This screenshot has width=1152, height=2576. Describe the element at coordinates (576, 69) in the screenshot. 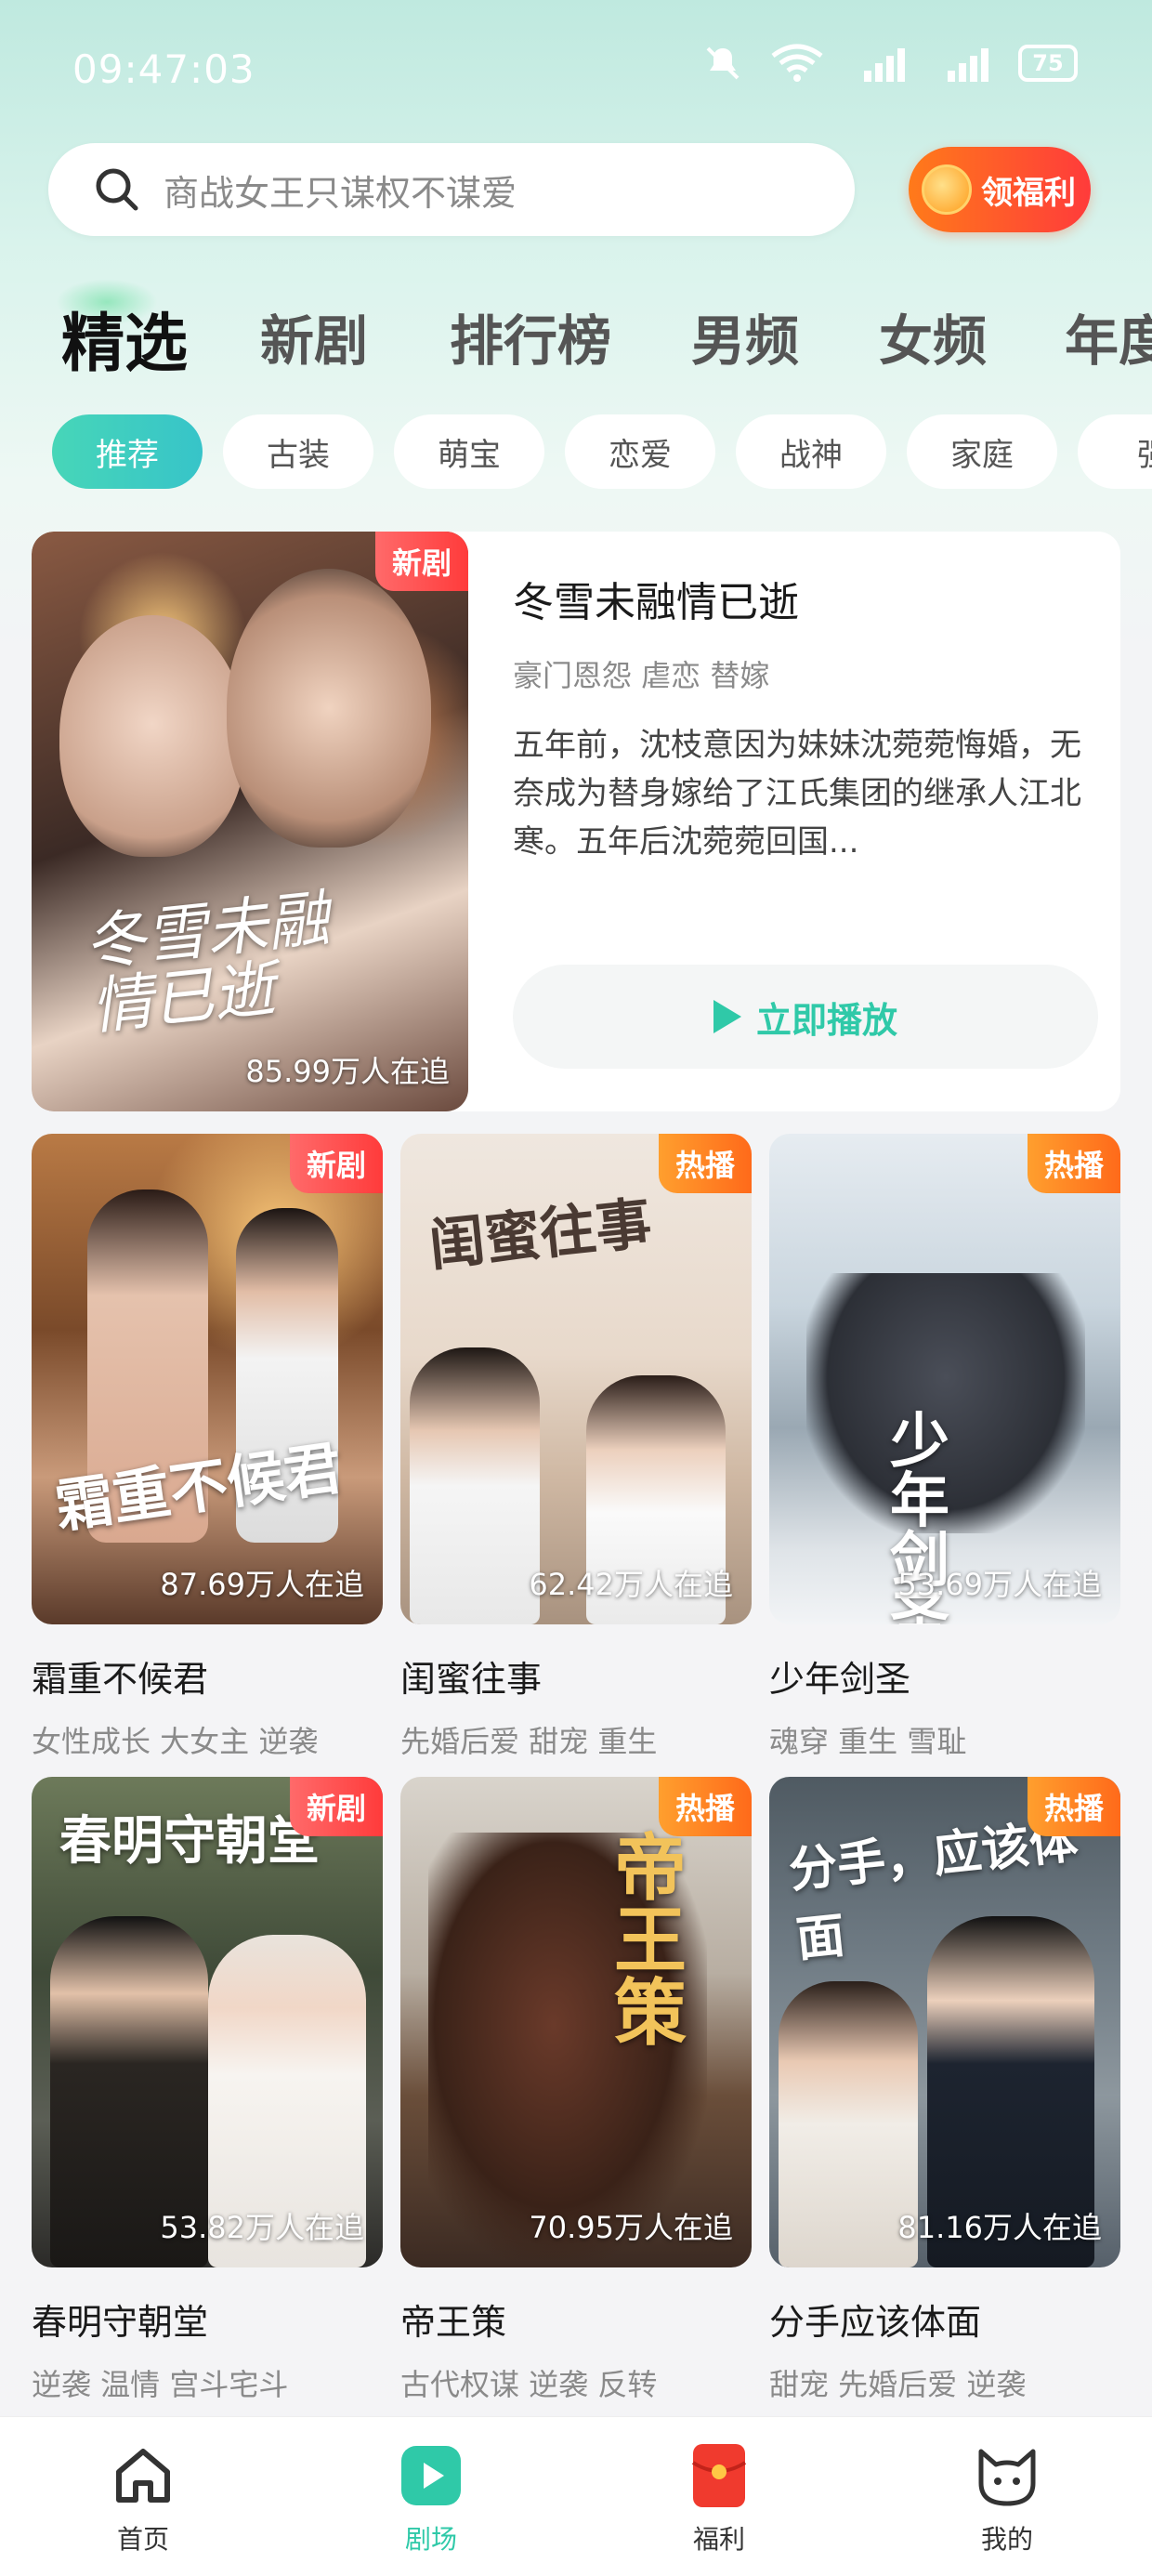

I see `status-bar: 09:47:03 75` at that location.